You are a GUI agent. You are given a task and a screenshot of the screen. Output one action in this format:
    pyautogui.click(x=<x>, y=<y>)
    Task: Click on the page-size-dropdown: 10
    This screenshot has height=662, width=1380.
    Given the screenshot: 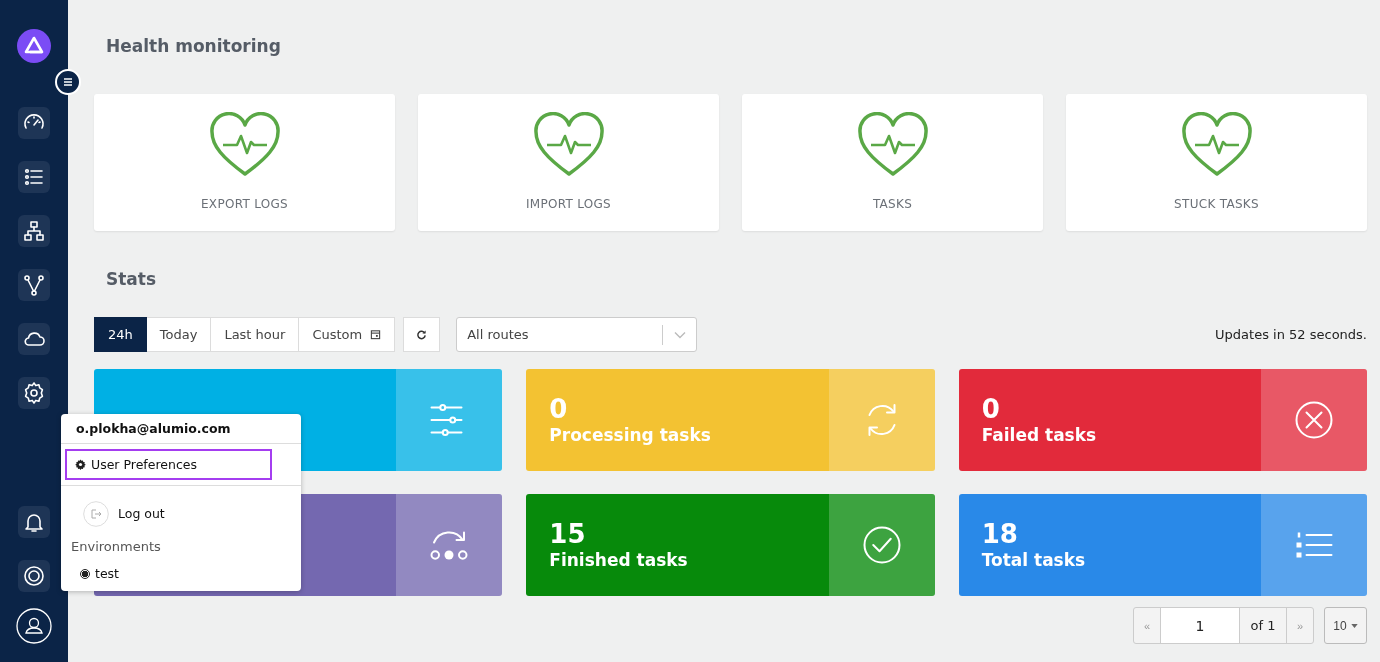 What is the action you would take?
    pyautogui.click(x=1345, y=625)
    